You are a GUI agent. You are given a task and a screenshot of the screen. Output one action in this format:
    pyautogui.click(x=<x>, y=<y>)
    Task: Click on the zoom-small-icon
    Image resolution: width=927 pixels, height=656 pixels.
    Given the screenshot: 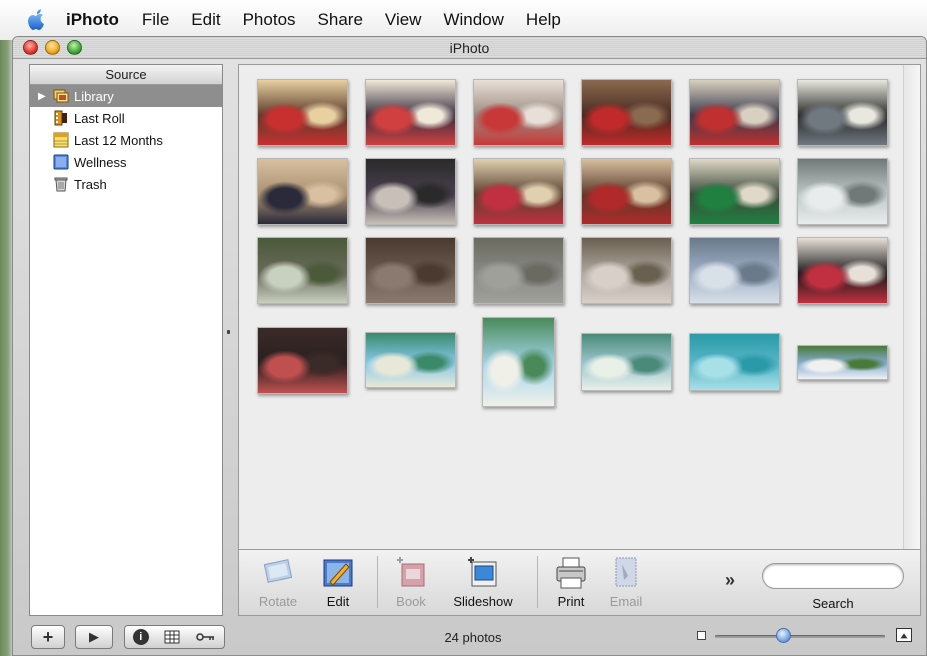 What is the action you would take?
    pyautogui.click(x=701, y=635)
    